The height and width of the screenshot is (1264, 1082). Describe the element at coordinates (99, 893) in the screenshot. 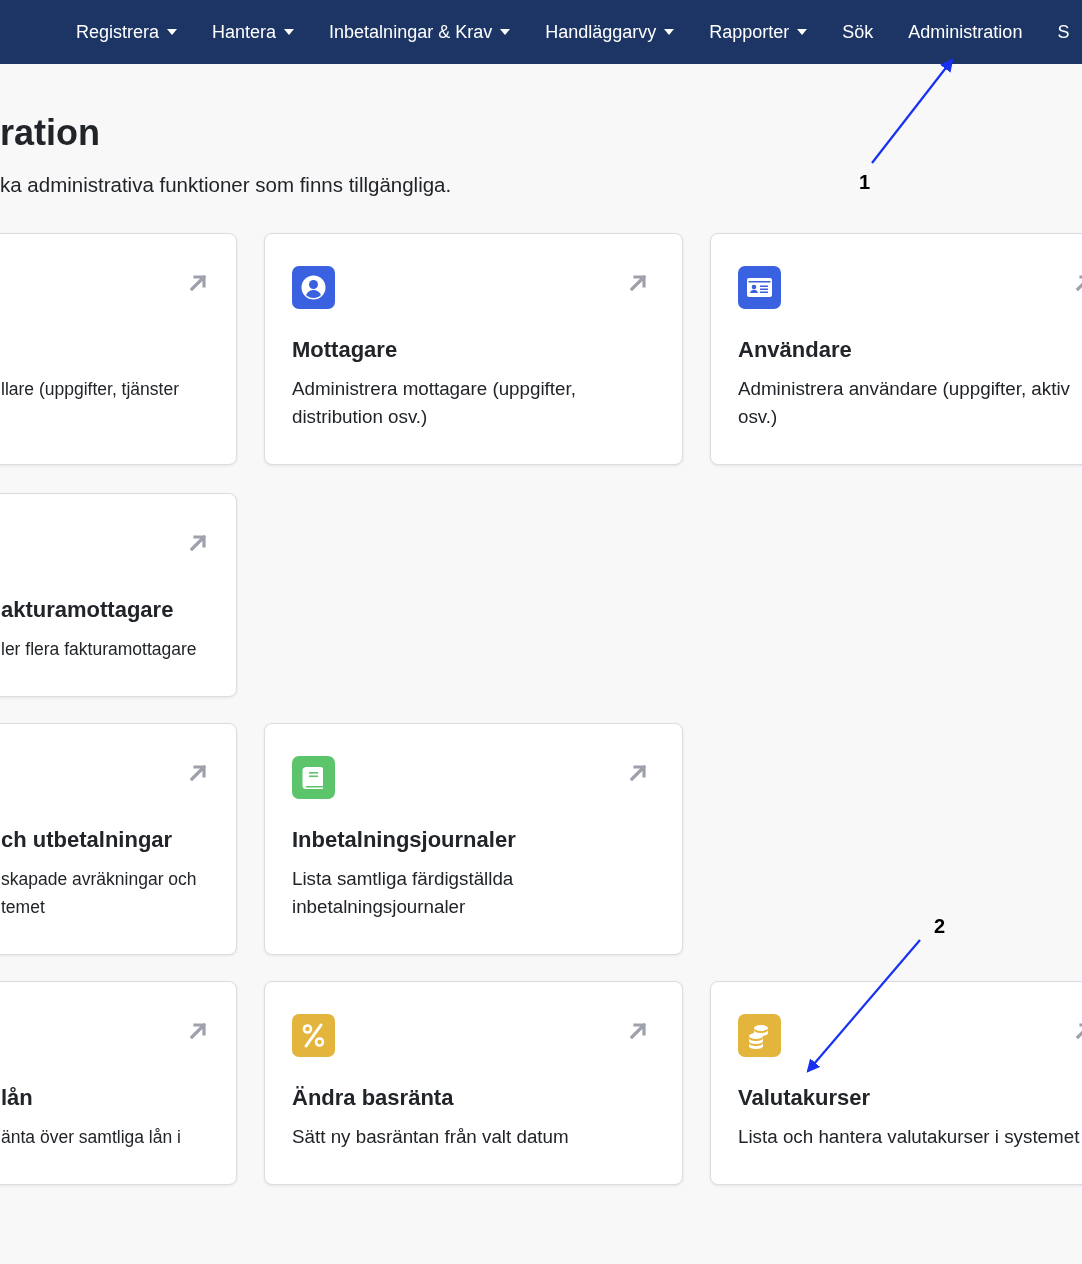

I see `card-description: skapade avräkningar och temet` at that location.